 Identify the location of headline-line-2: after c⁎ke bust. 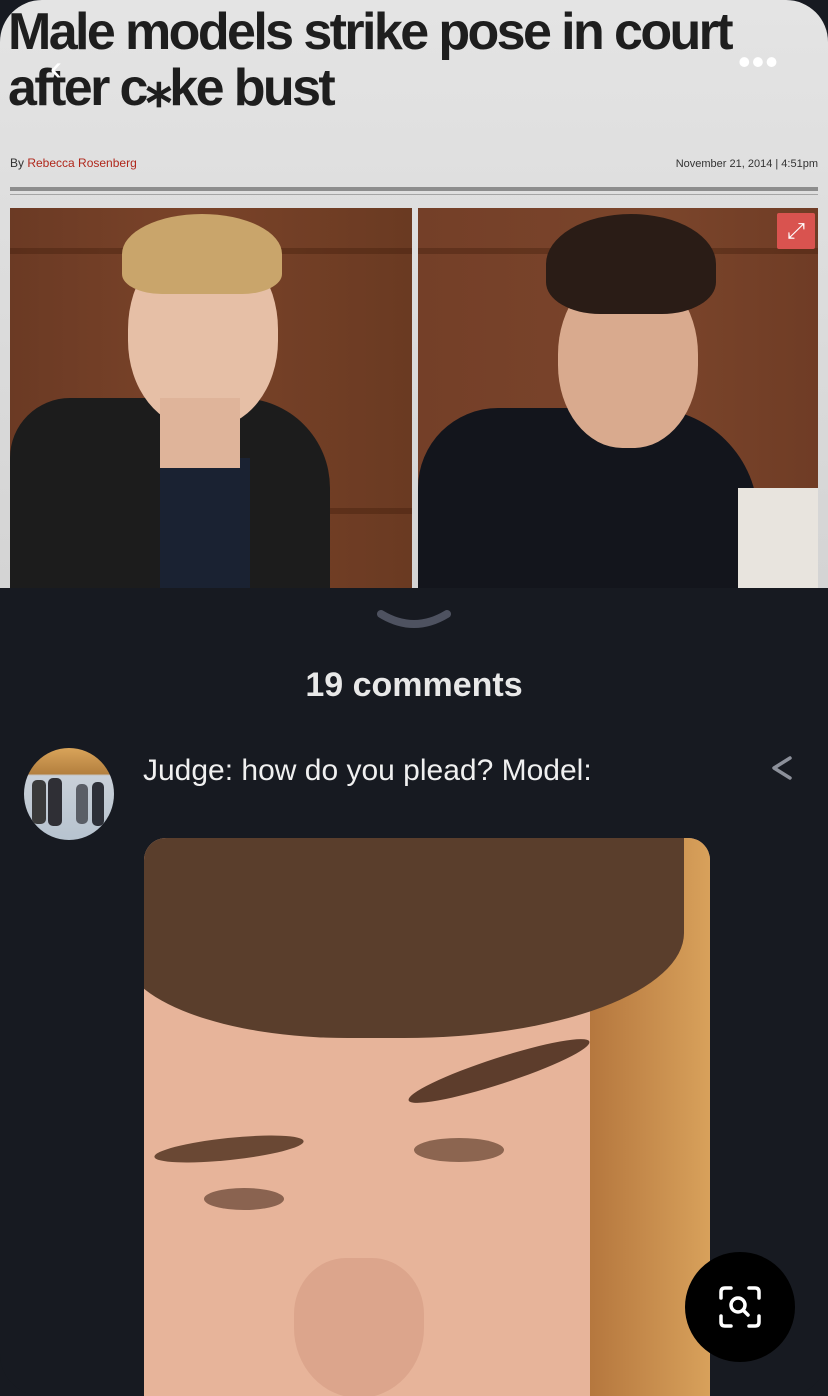
(172, 88).